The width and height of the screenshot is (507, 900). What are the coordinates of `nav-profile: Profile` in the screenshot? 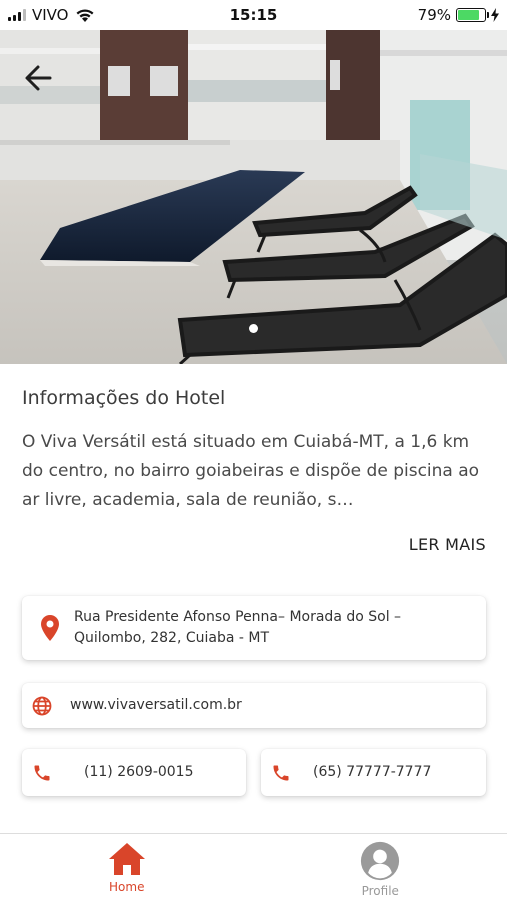 It's located at (380, 867).